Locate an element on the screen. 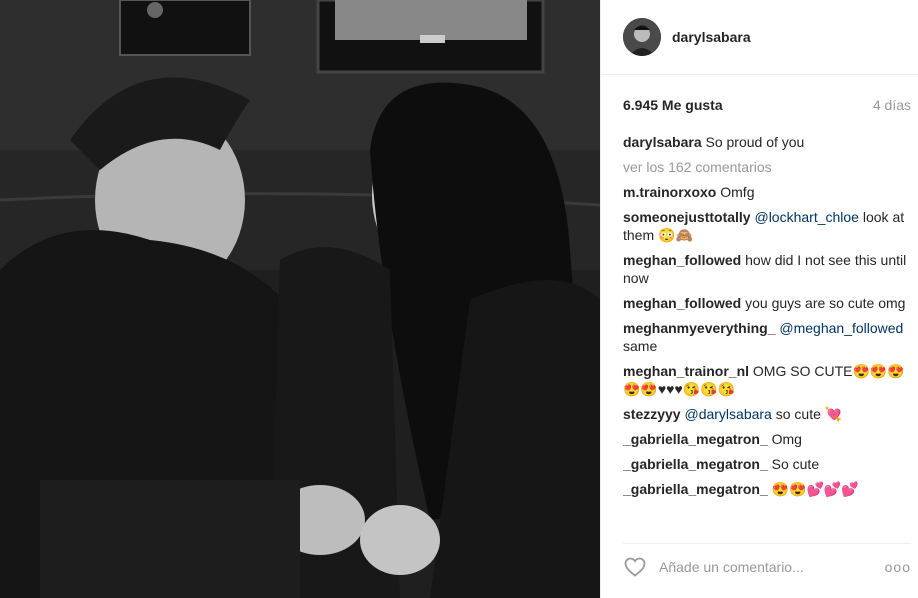 The width and height of the screenshot is (918, 598). comment-item: _gabriella_megatron_ 😍😍💕💕💕 is located at coordinates (768, 489).